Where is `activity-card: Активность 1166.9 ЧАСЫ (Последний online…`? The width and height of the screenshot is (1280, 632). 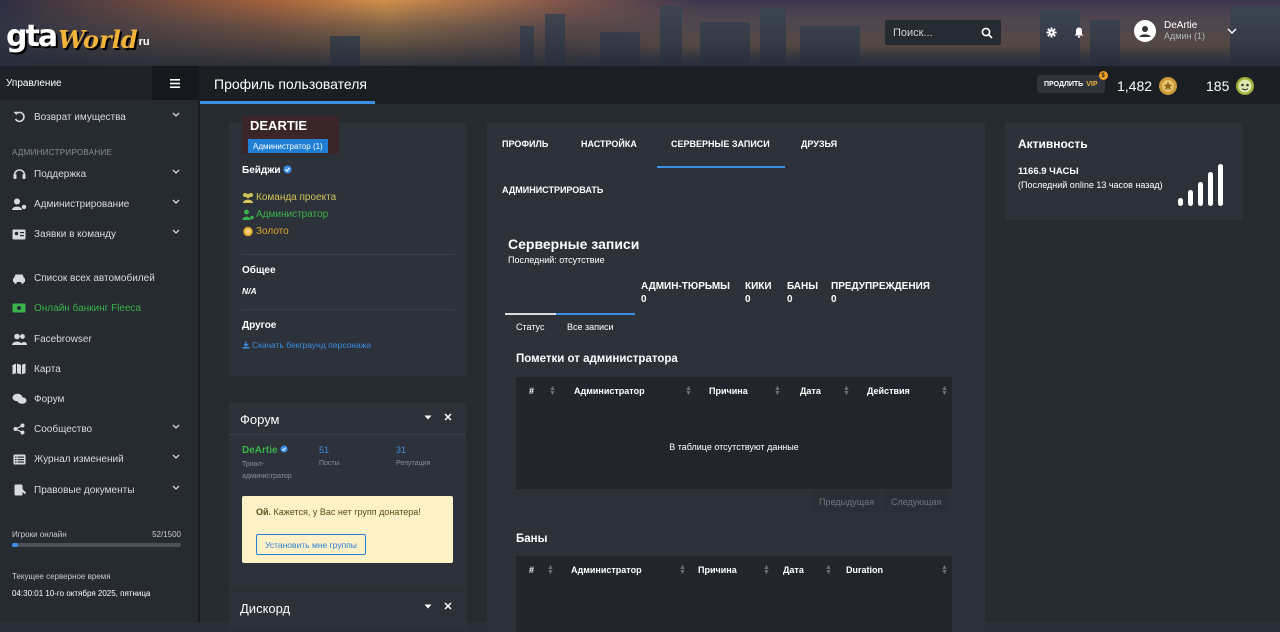
activity-card: Активность 1166.9 ЧАСЫ (Последний online… is located at coordinates (1123, 171).